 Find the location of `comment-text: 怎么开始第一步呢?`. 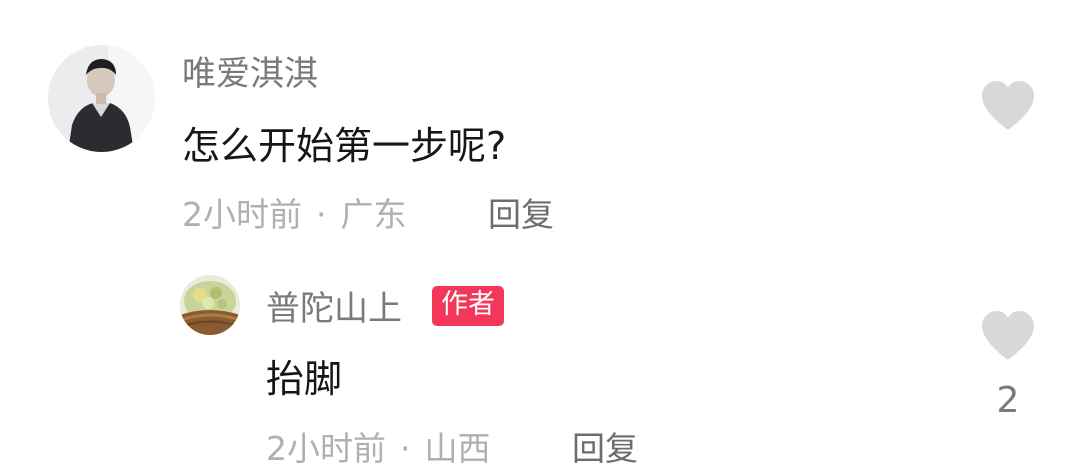

comment-text: 怎么开始第一步呢? is located at coordinates (344, 146).